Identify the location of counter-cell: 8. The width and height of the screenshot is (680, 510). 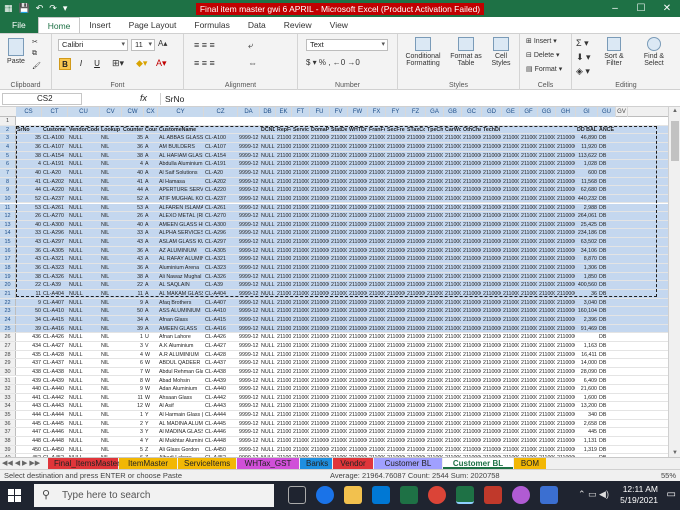
(133, 381).